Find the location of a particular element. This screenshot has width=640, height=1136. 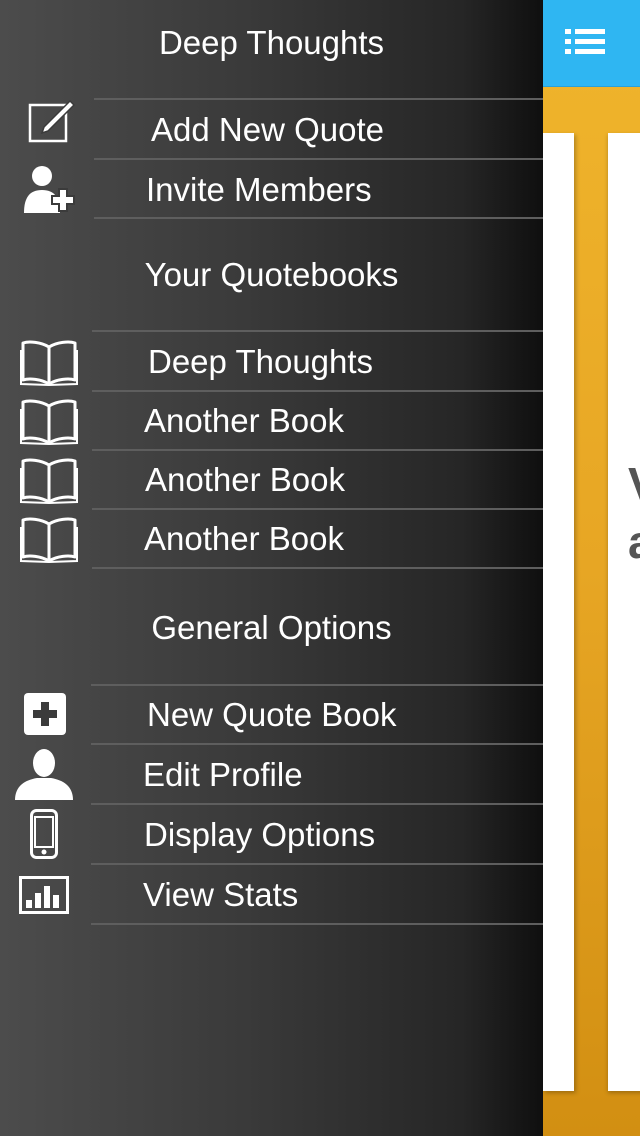

section-heading-general-options: General Options is located at coordinates (271, 627).